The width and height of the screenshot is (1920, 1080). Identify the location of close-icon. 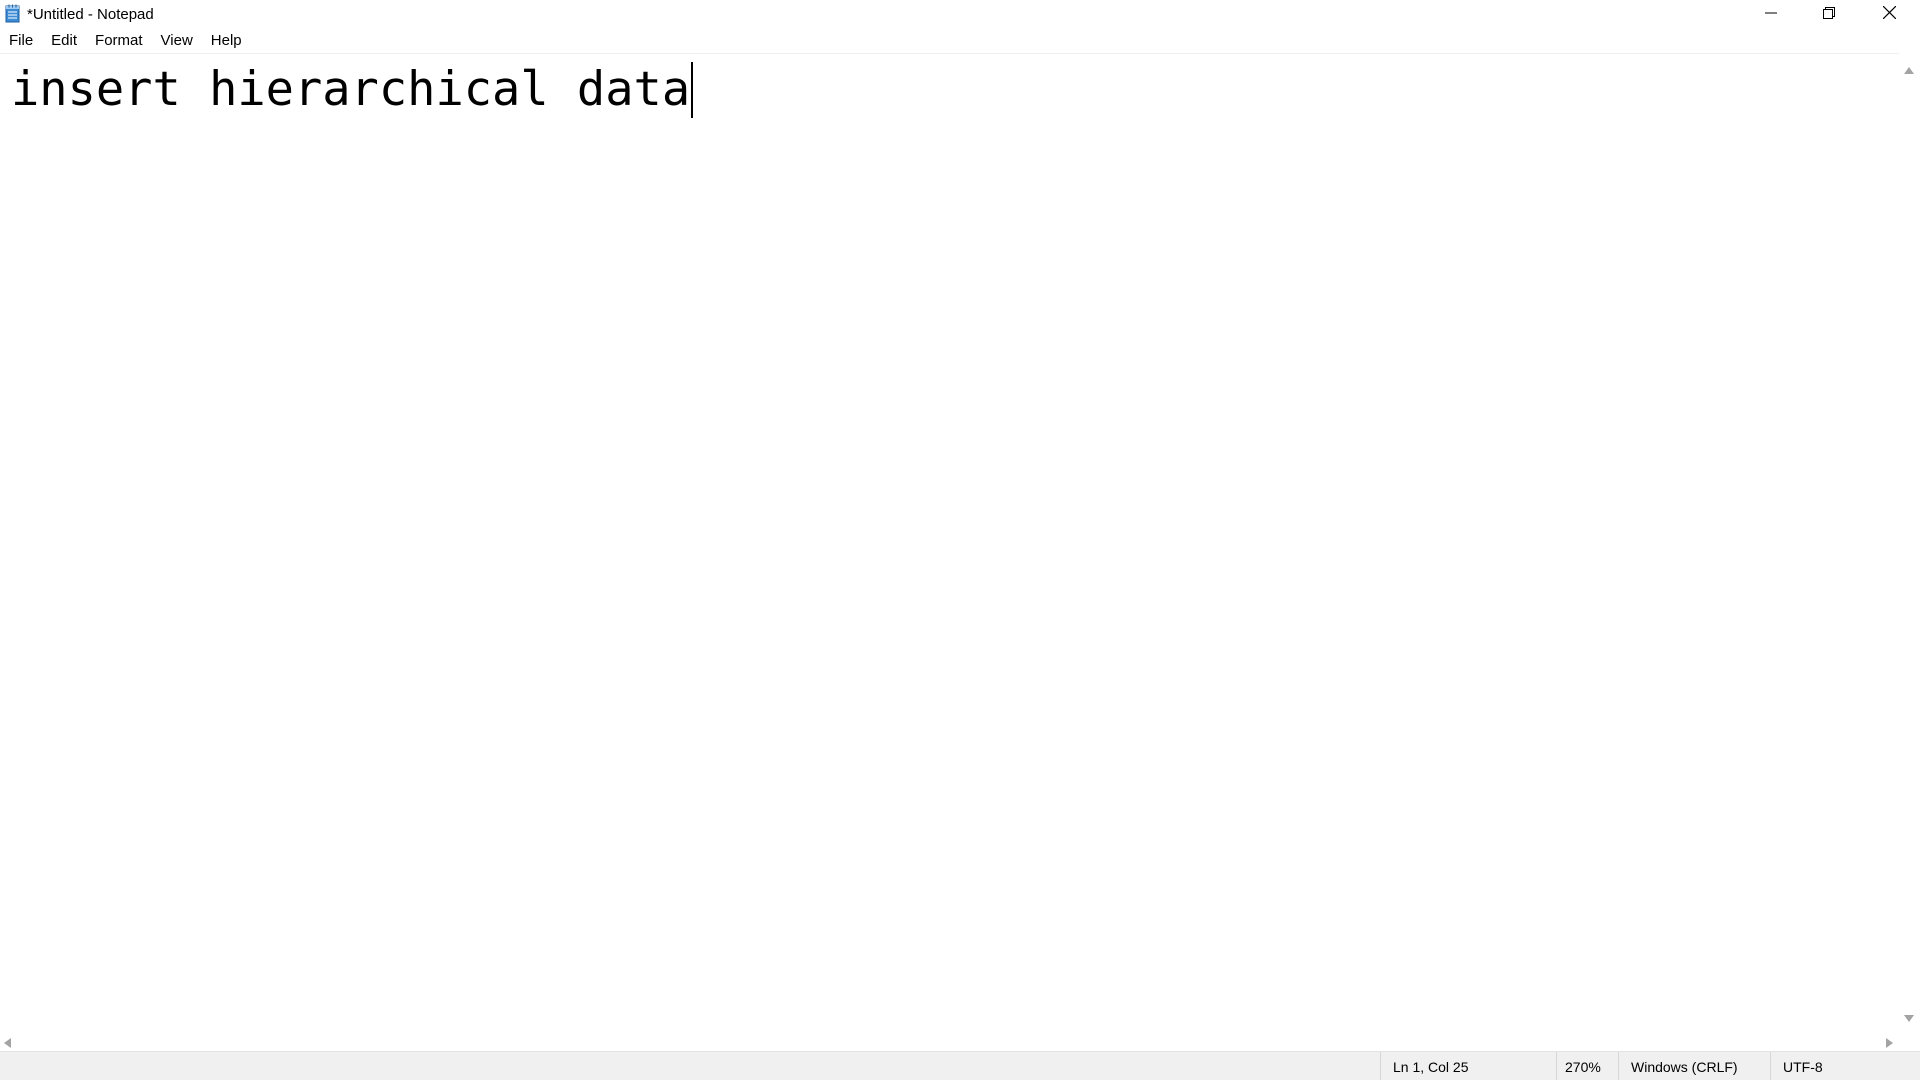
(1889, 14).